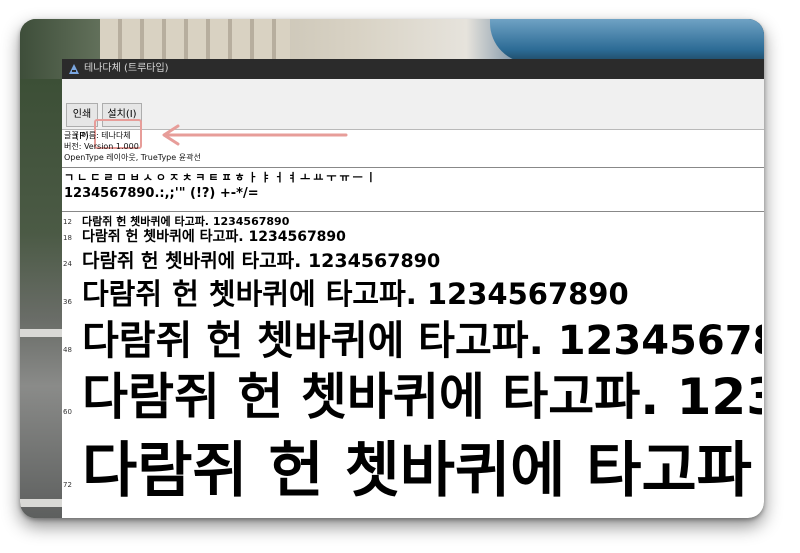 This screenshot has width=800, height=553. What do you see at coordinates (413, 69) in the screenshot?
I see `title-bar: 테나다체 (트루타입)` at bounding box center [413, 69].